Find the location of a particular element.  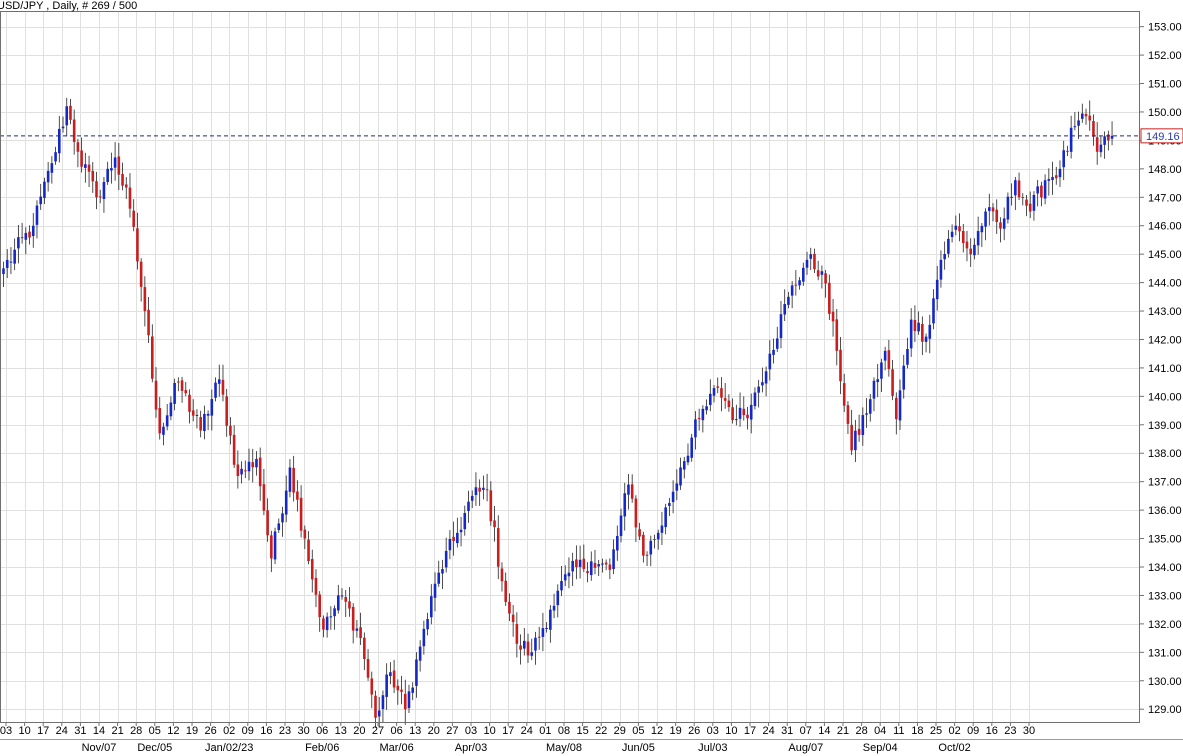

x-tick-label: 30 is located at coordinates (1029, 731).